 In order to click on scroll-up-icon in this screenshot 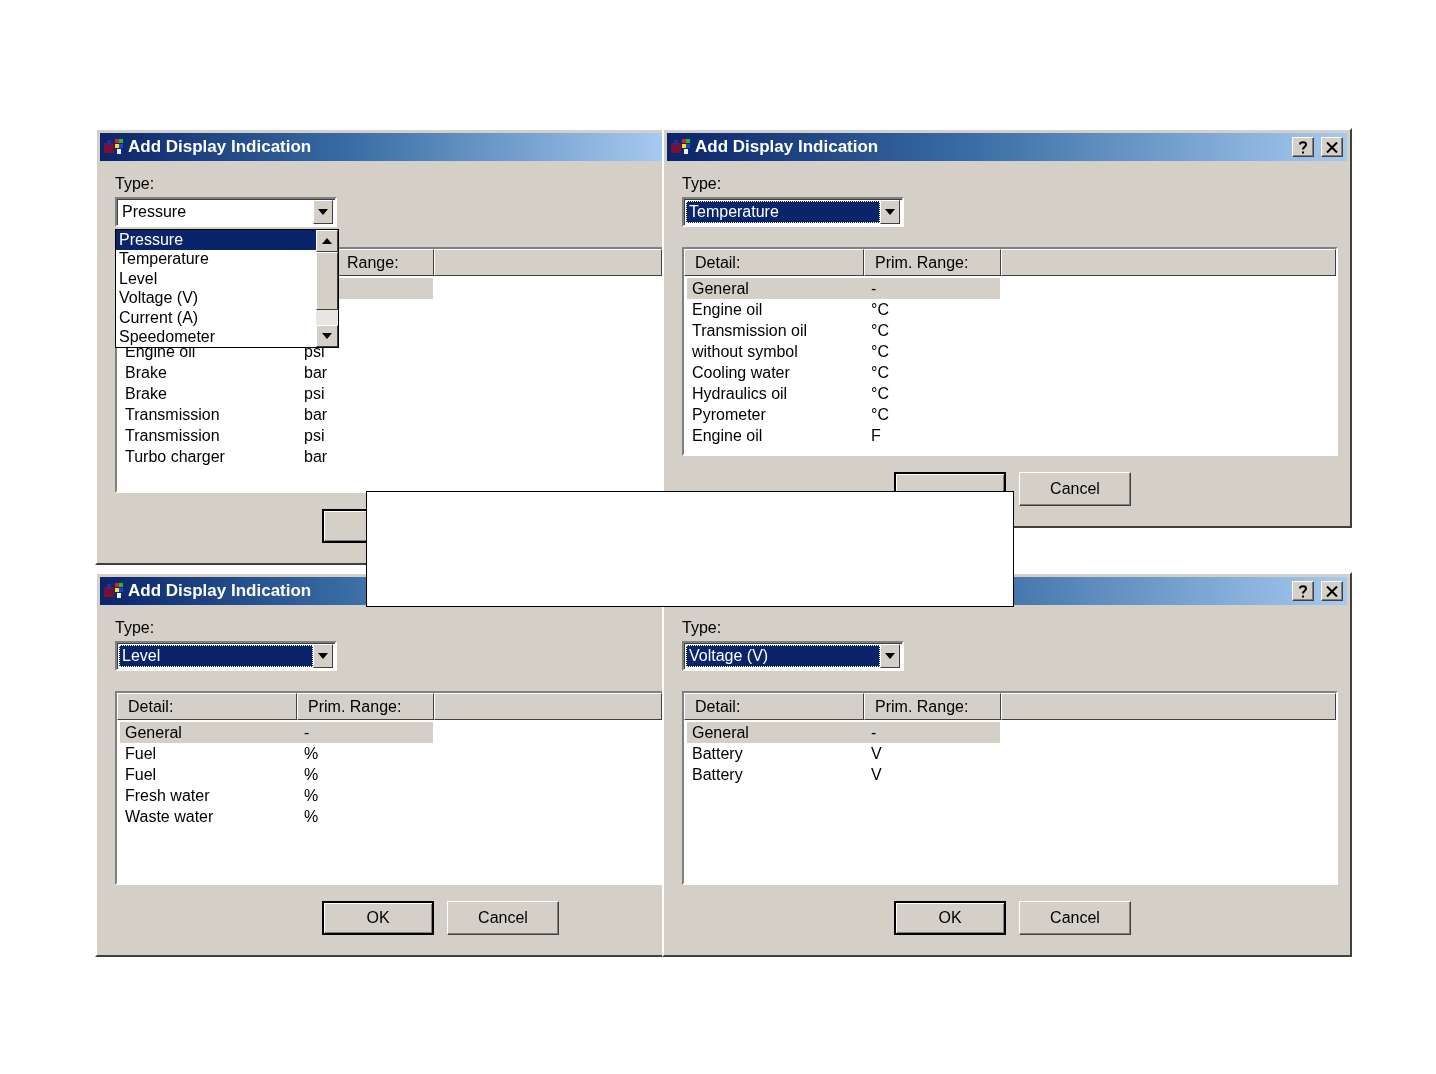, I will do `click(327, 241)`.